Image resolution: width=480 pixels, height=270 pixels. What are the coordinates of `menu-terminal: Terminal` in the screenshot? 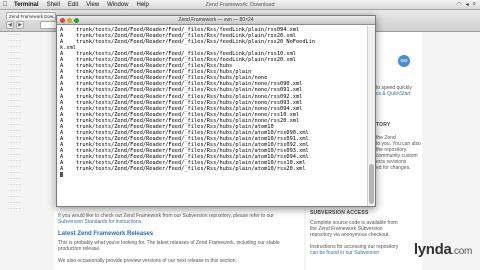 It's located at (26, 5).